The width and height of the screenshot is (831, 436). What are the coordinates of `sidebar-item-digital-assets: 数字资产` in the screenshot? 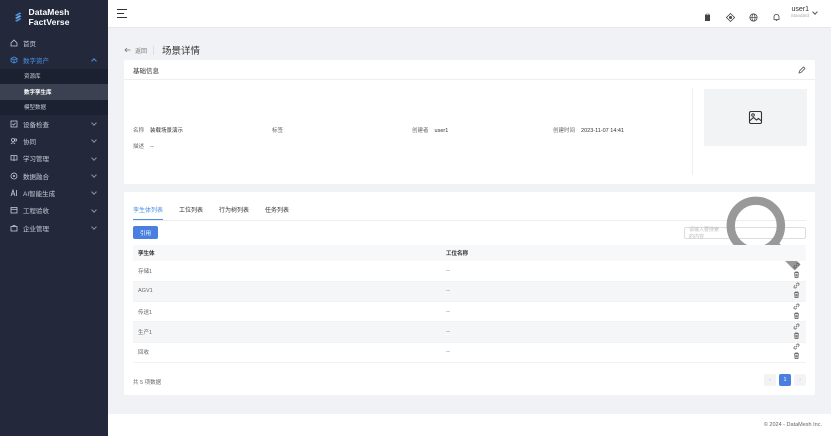 It's located at (54, 59).